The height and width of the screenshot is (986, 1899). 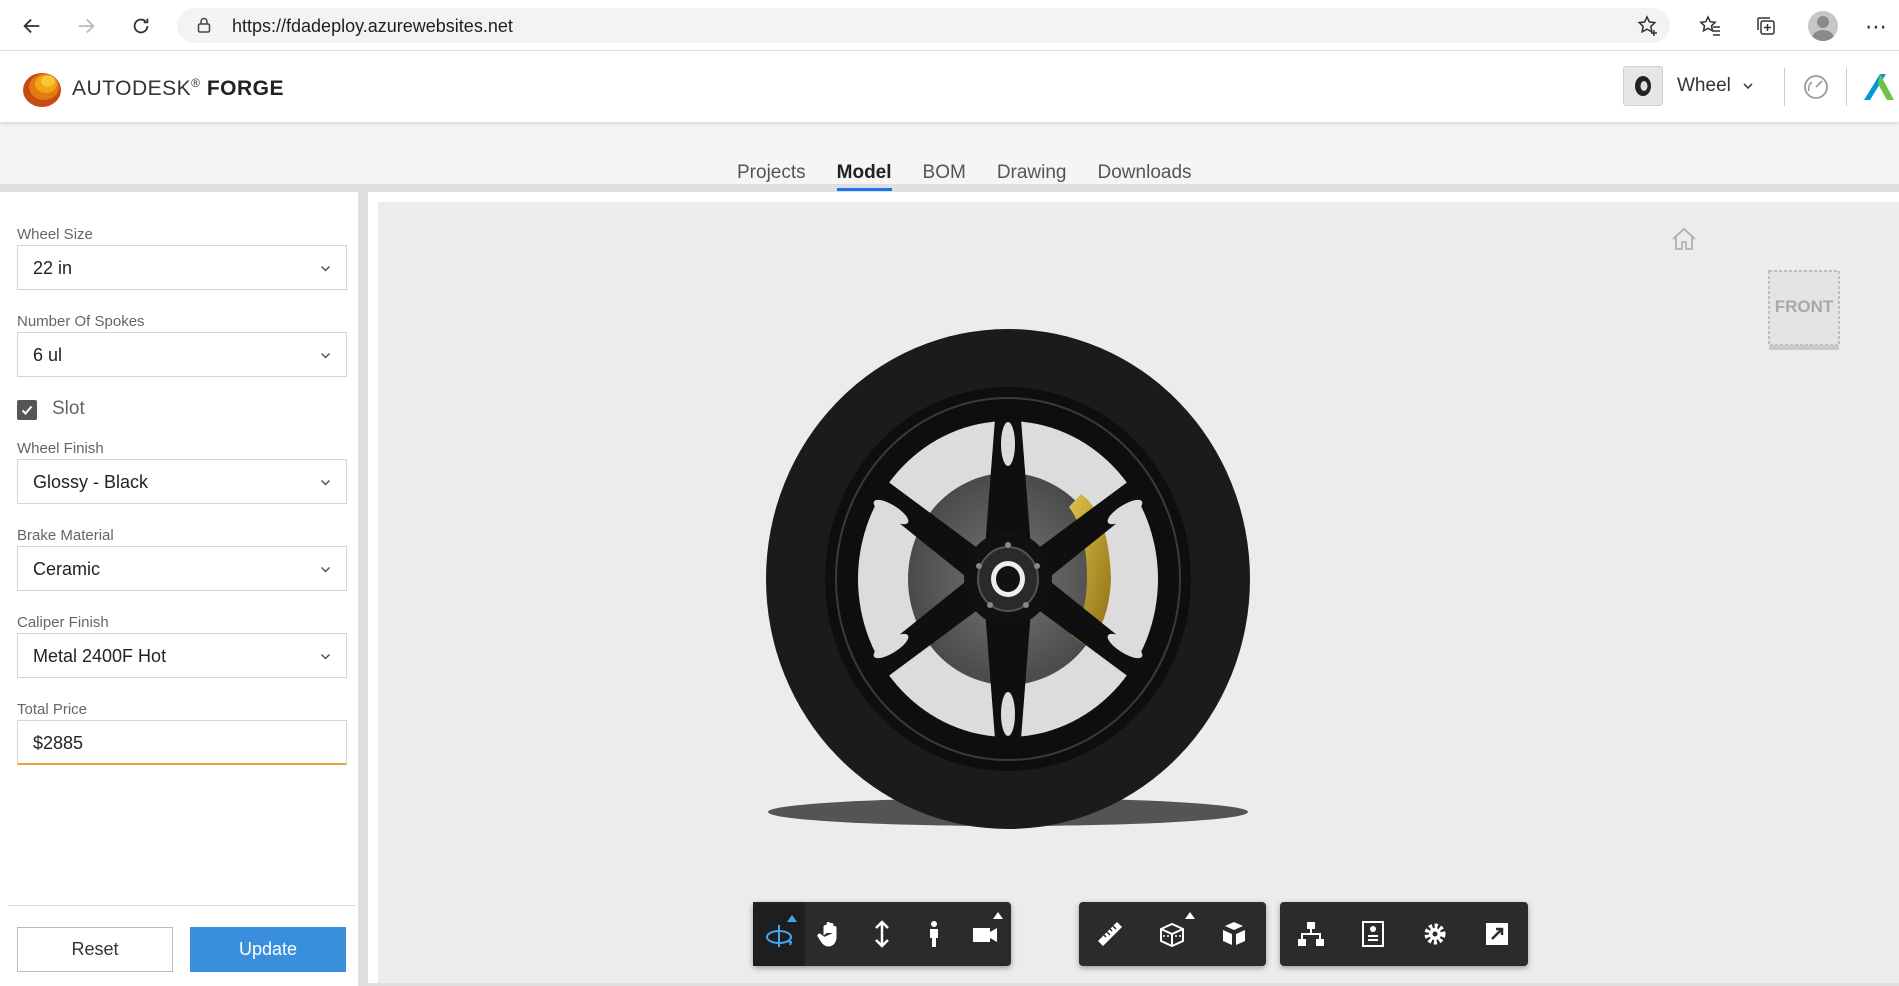 I want to click on camera-tool, so click(x=985, y=934).